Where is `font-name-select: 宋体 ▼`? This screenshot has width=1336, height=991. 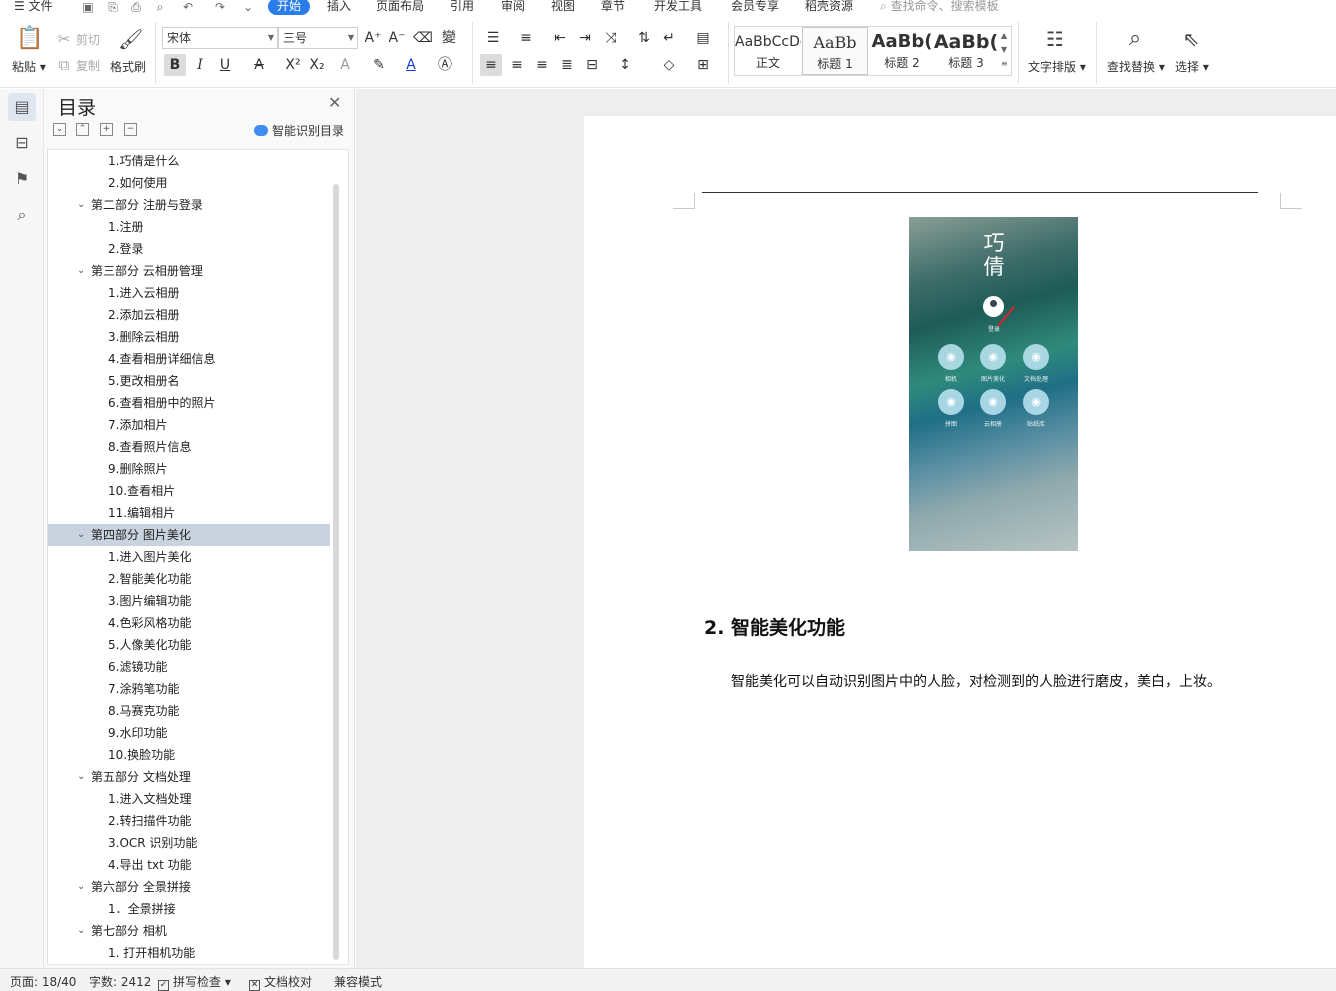 font-name-select: 宋体 ▼ is located at coordinates (220, 38).